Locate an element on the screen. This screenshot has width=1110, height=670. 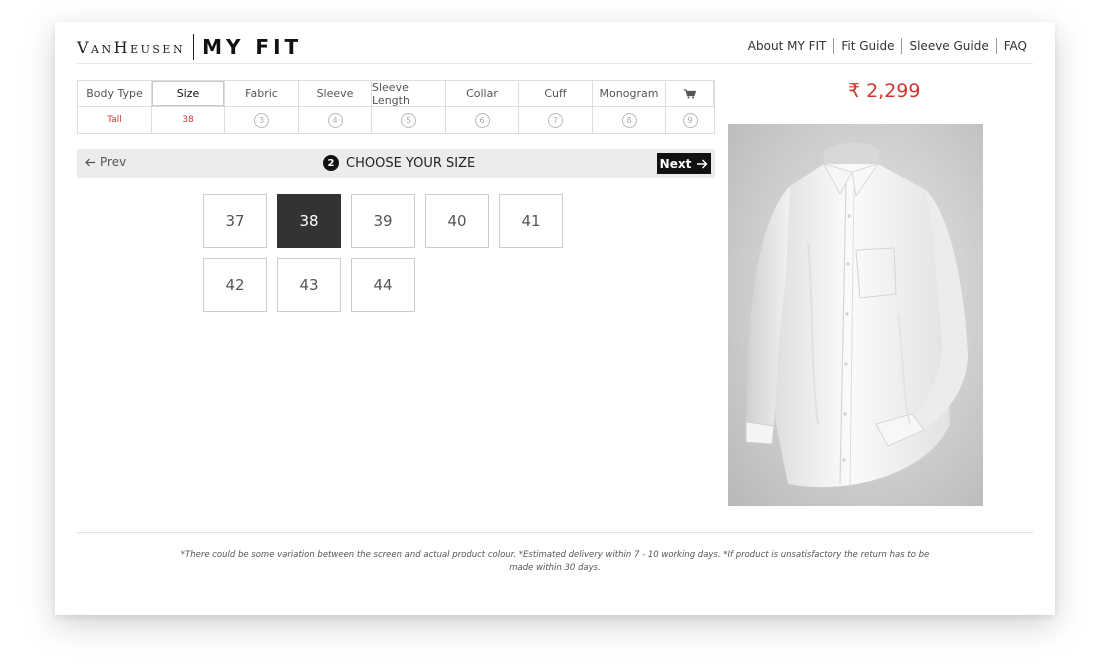
body-type-value: Tall is located at coordinates (114, 120).